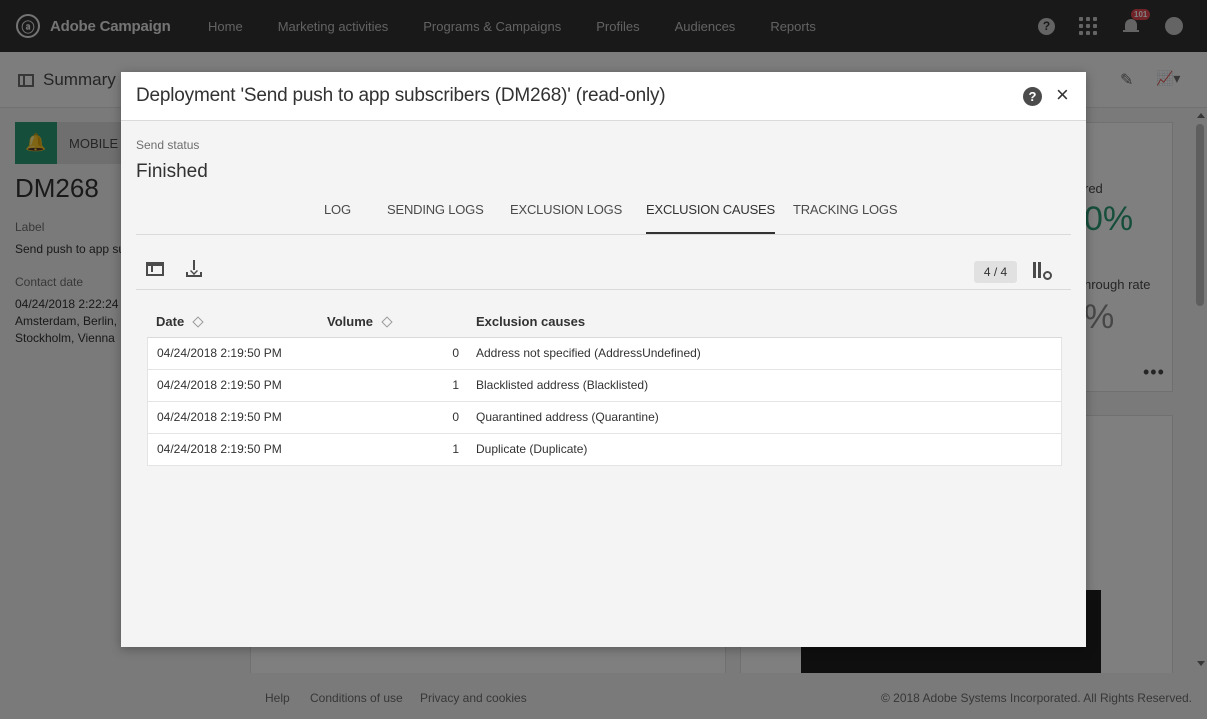  Describe the element at coordinates (845, 218) in the screenshot. I see `tab-tracking-logs: TRACKING LOGS` at that location.